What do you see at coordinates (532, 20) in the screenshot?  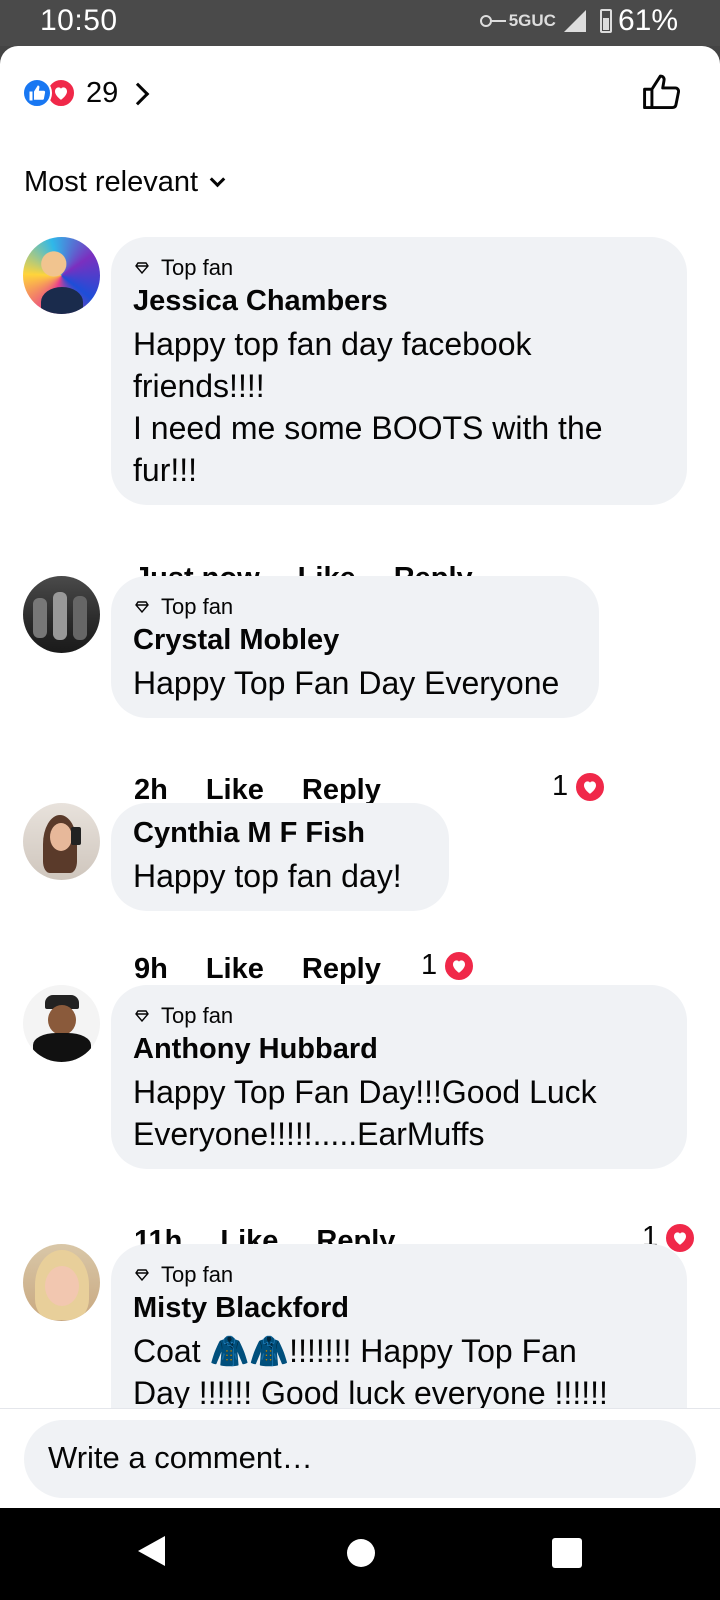 I see `network-label: 5GUC` at bounding box center [532, 20].